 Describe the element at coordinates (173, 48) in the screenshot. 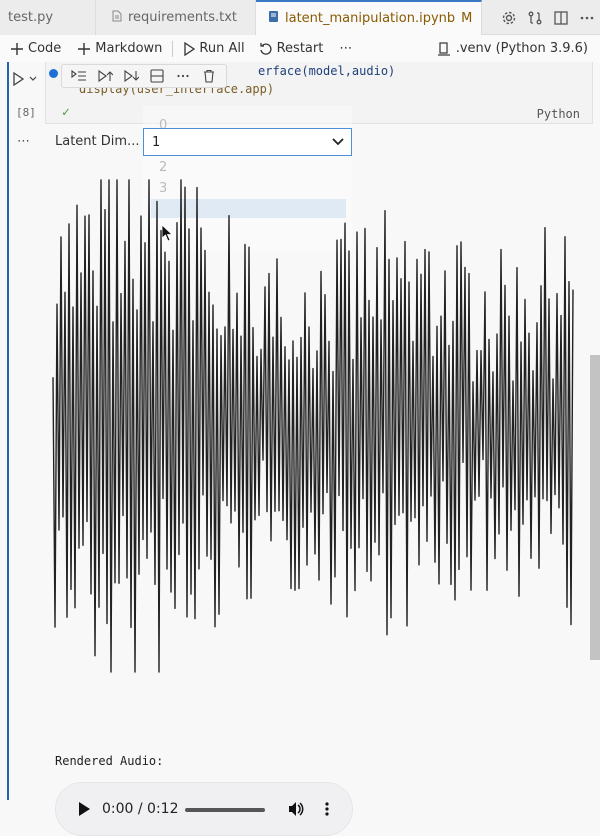

I see `toolbar-divider` at that location.